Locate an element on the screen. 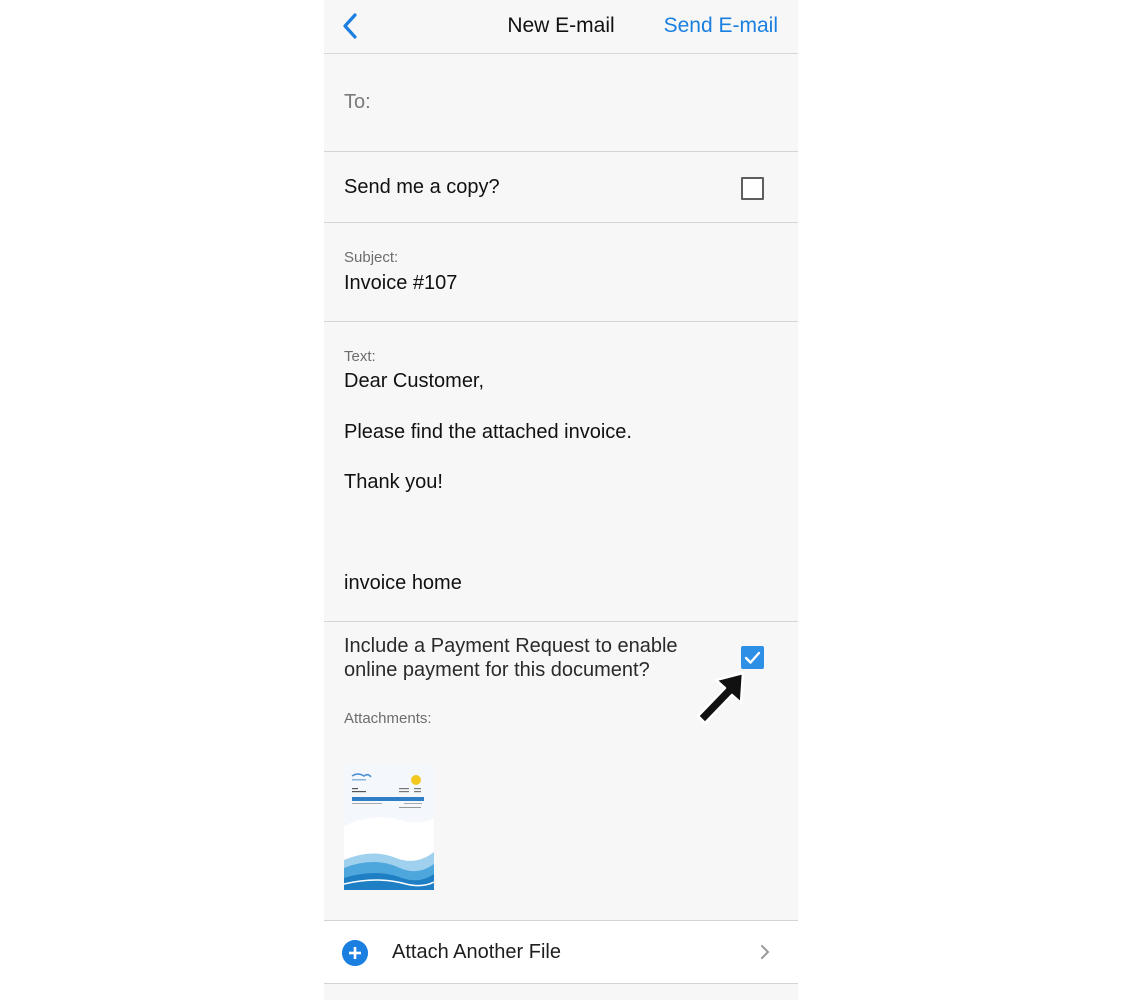 The width and height of the screenshot is (1122, 1000). send-copy-label: Send me a copy? is located at coordinates (422, 187).